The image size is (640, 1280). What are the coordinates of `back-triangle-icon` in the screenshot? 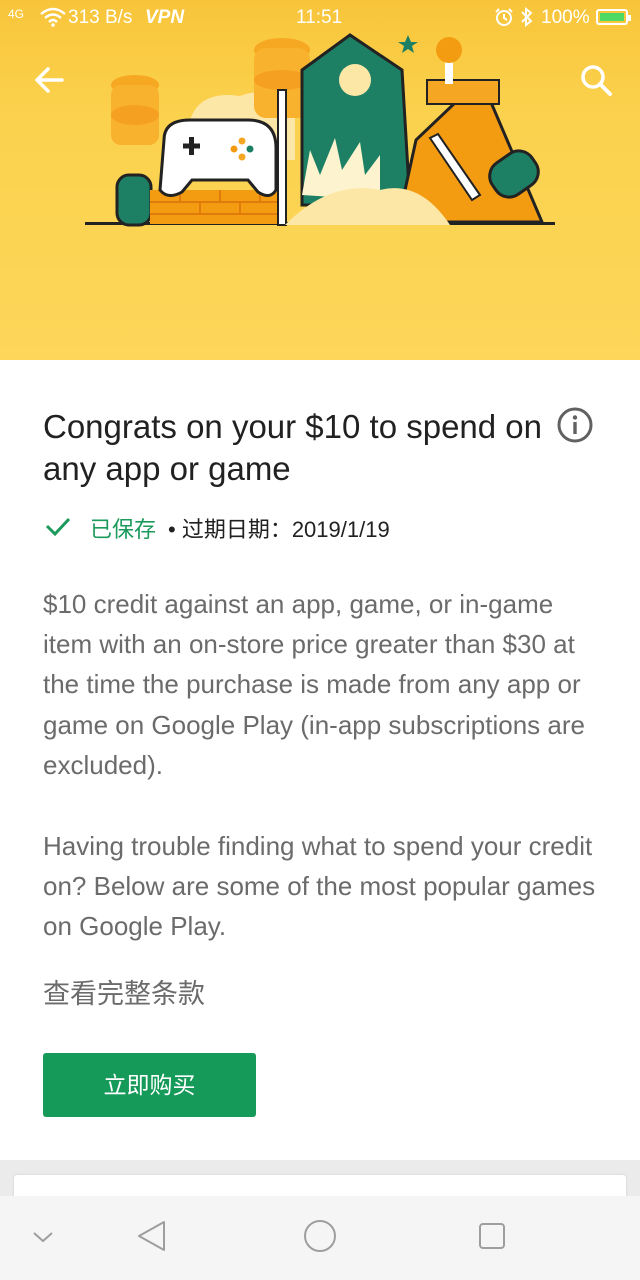 It's located at (151, 1236).